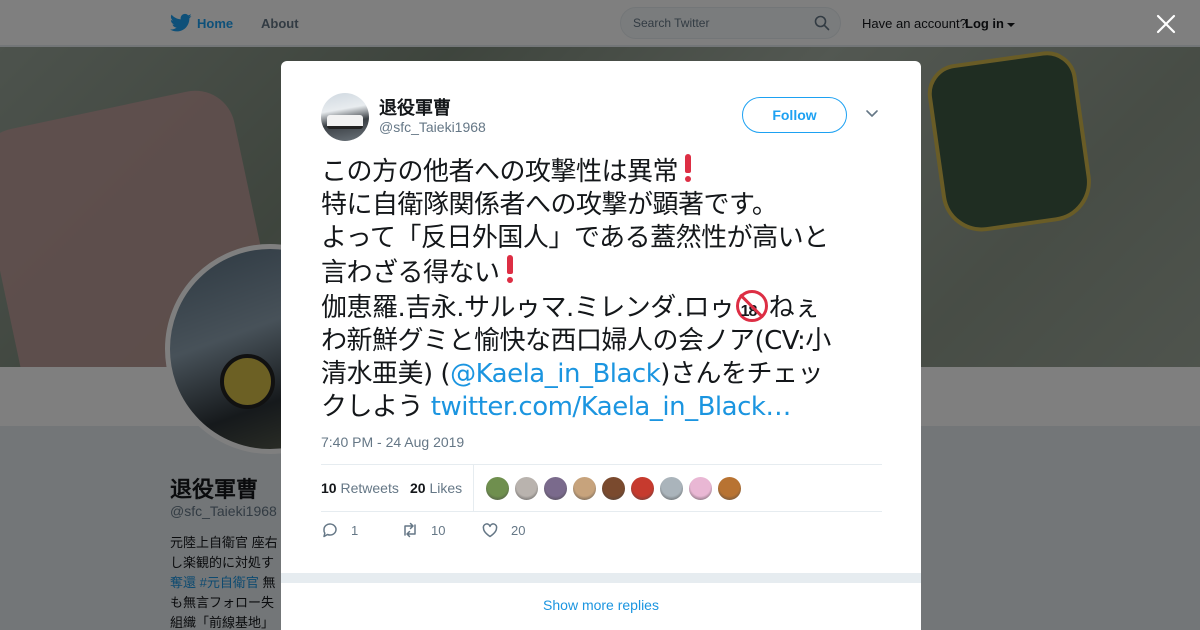 Image resolution: width=1200 pixels, height=630 pixels. I want to click on retweets-count: 10, so click(329, 488).